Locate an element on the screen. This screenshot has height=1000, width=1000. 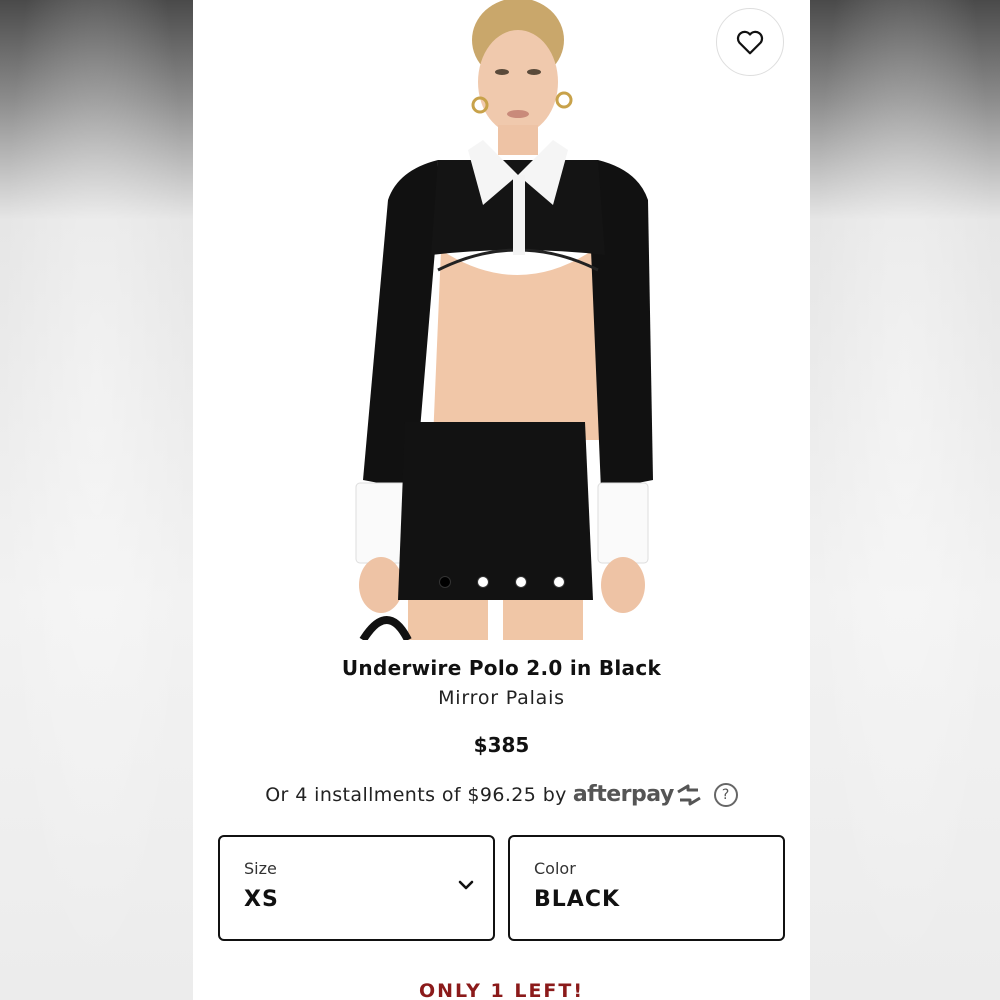
color-label: Color is located at coordinates (555, 868).